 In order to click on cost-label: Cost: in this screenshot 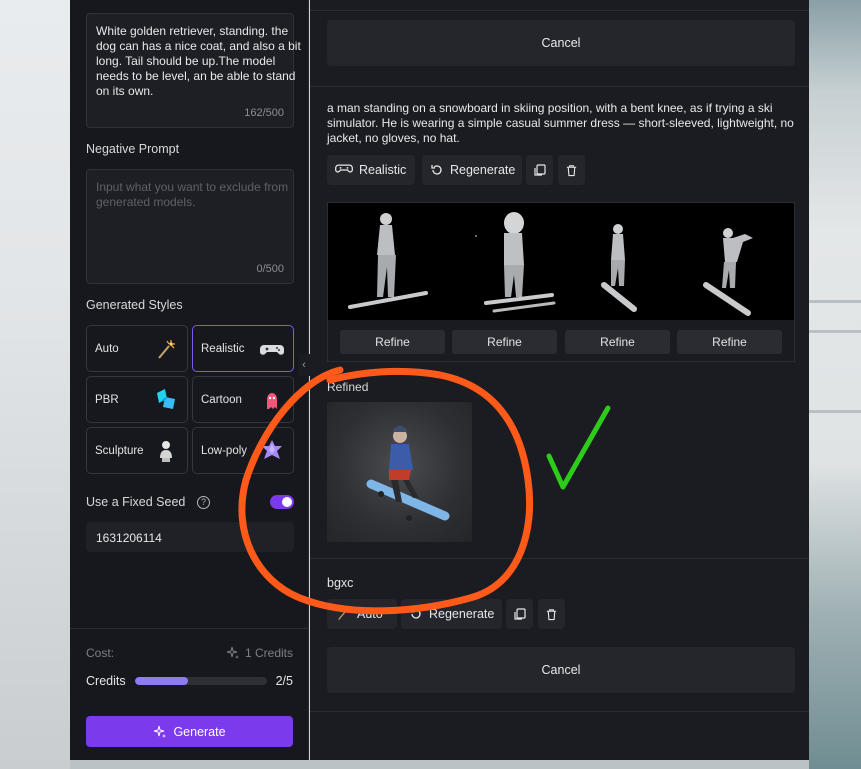, I will do `click(100, 653)`.